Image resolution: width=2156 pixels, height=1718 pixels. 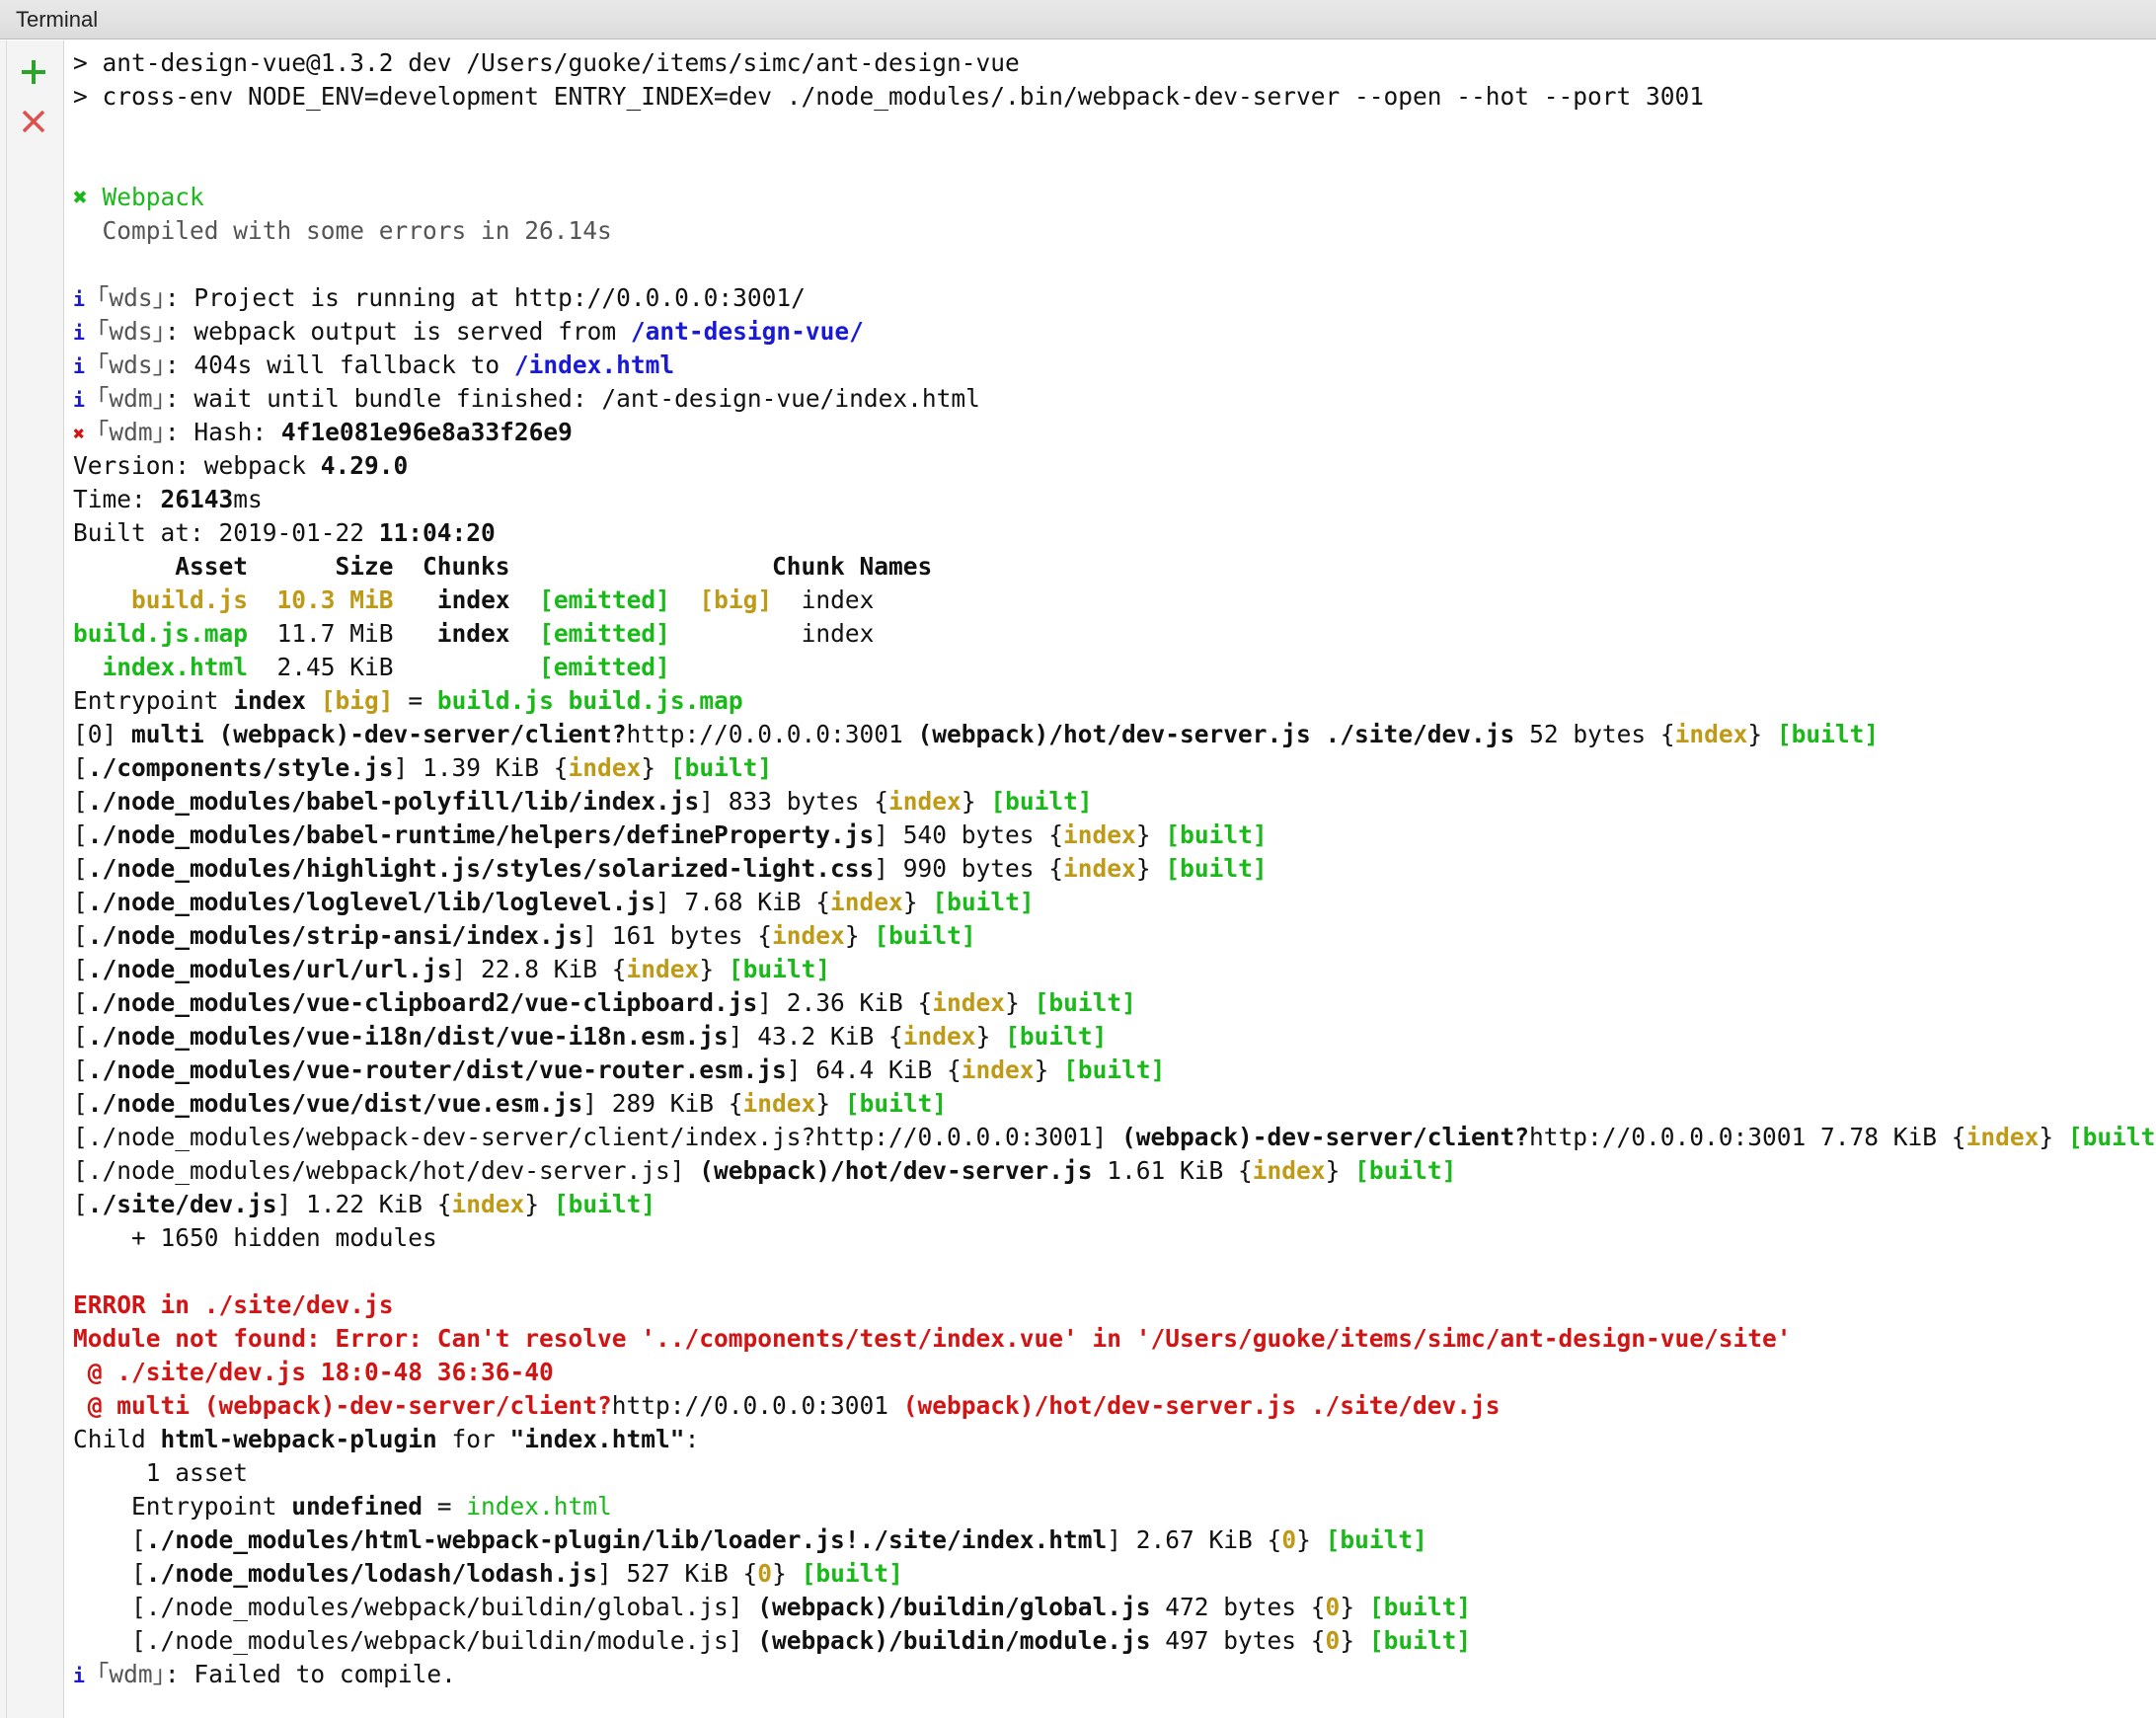 What do you see at coordinates (233, 1304) in the screenshot?
I see `terminal-text: ERROR in ./site/dev.js` at bounding box center [233, 1304].